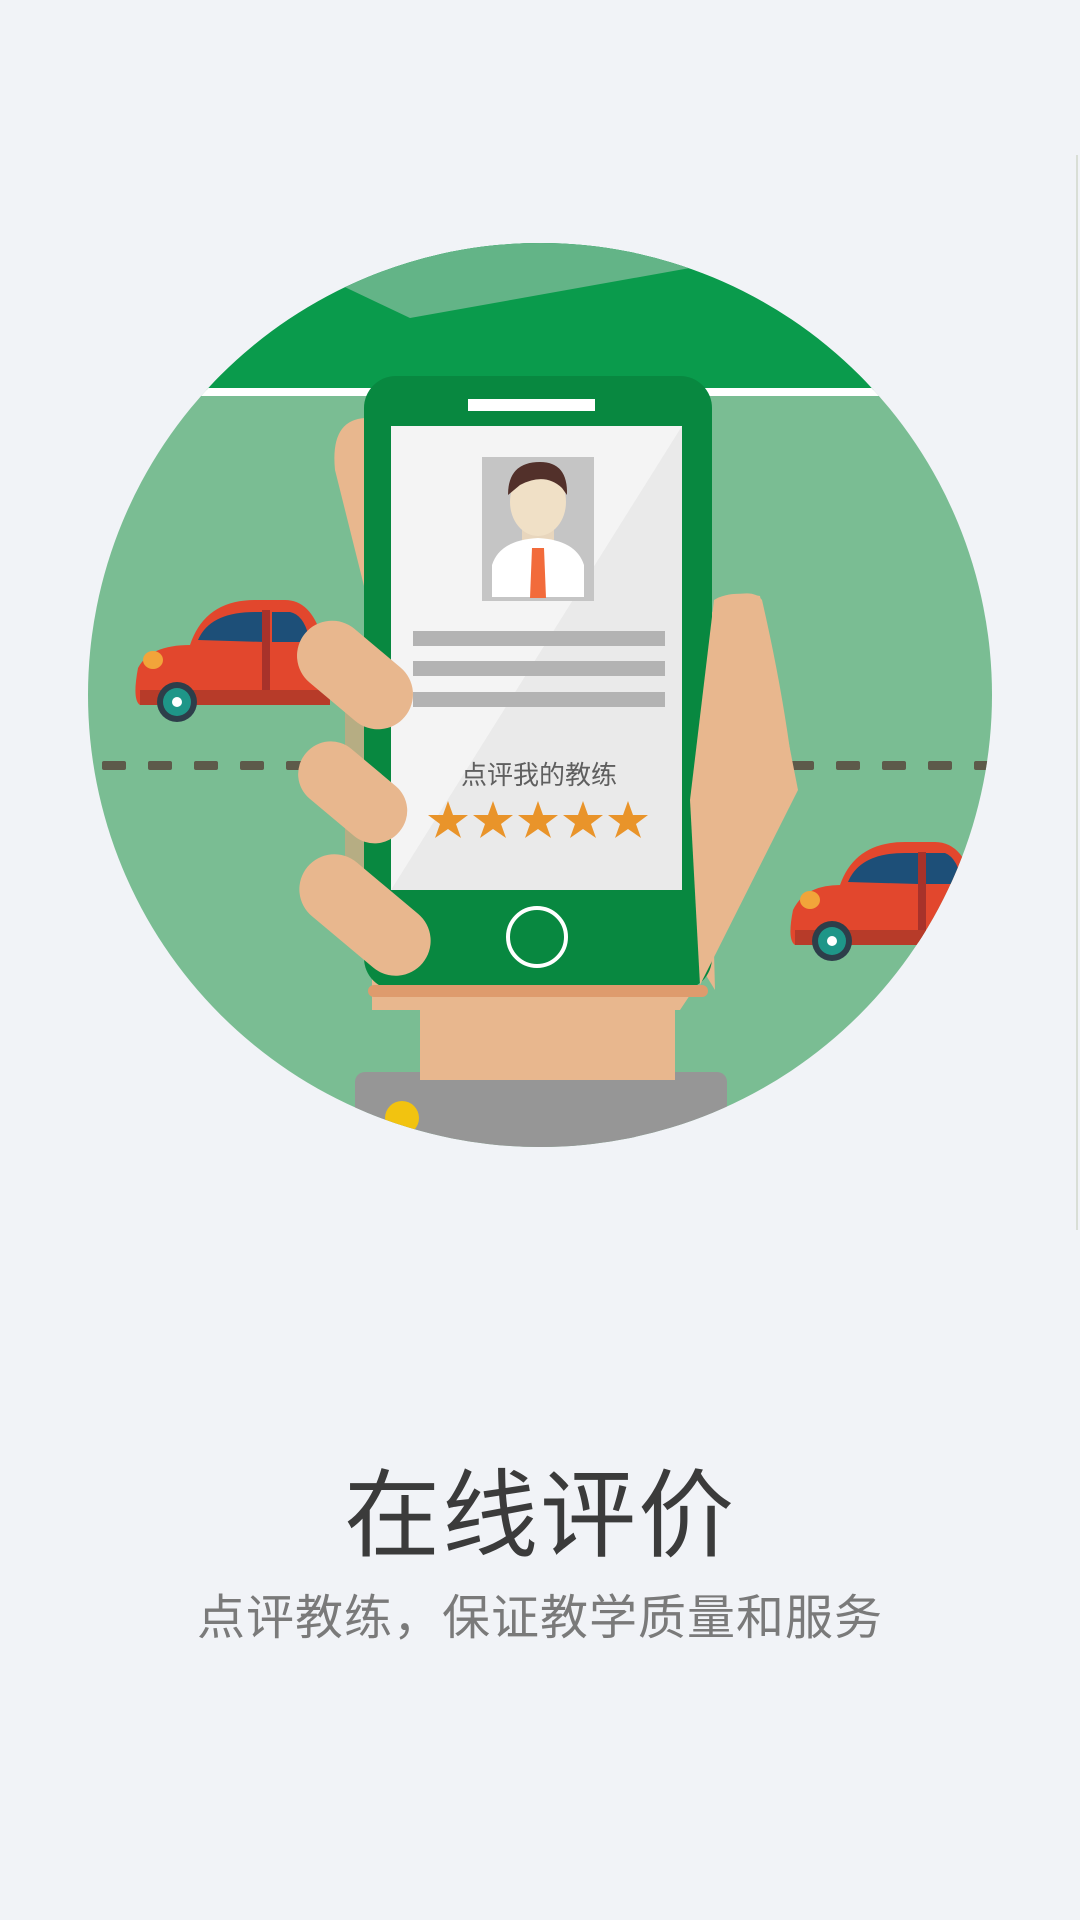 Image resolution: width=1080 pixels, height=1920 pixels. Describe the element at coordinates (538, 529) in the screenshot. I see `coach-avatar-icon` at that location.